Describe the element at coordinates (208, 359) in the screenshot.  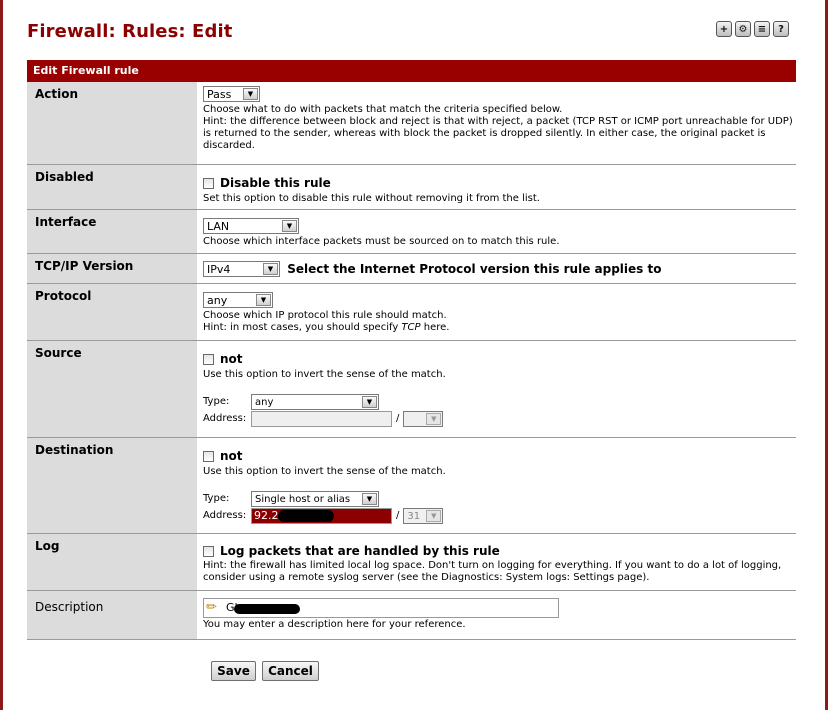
I see `source-not-checkbox` at that location.